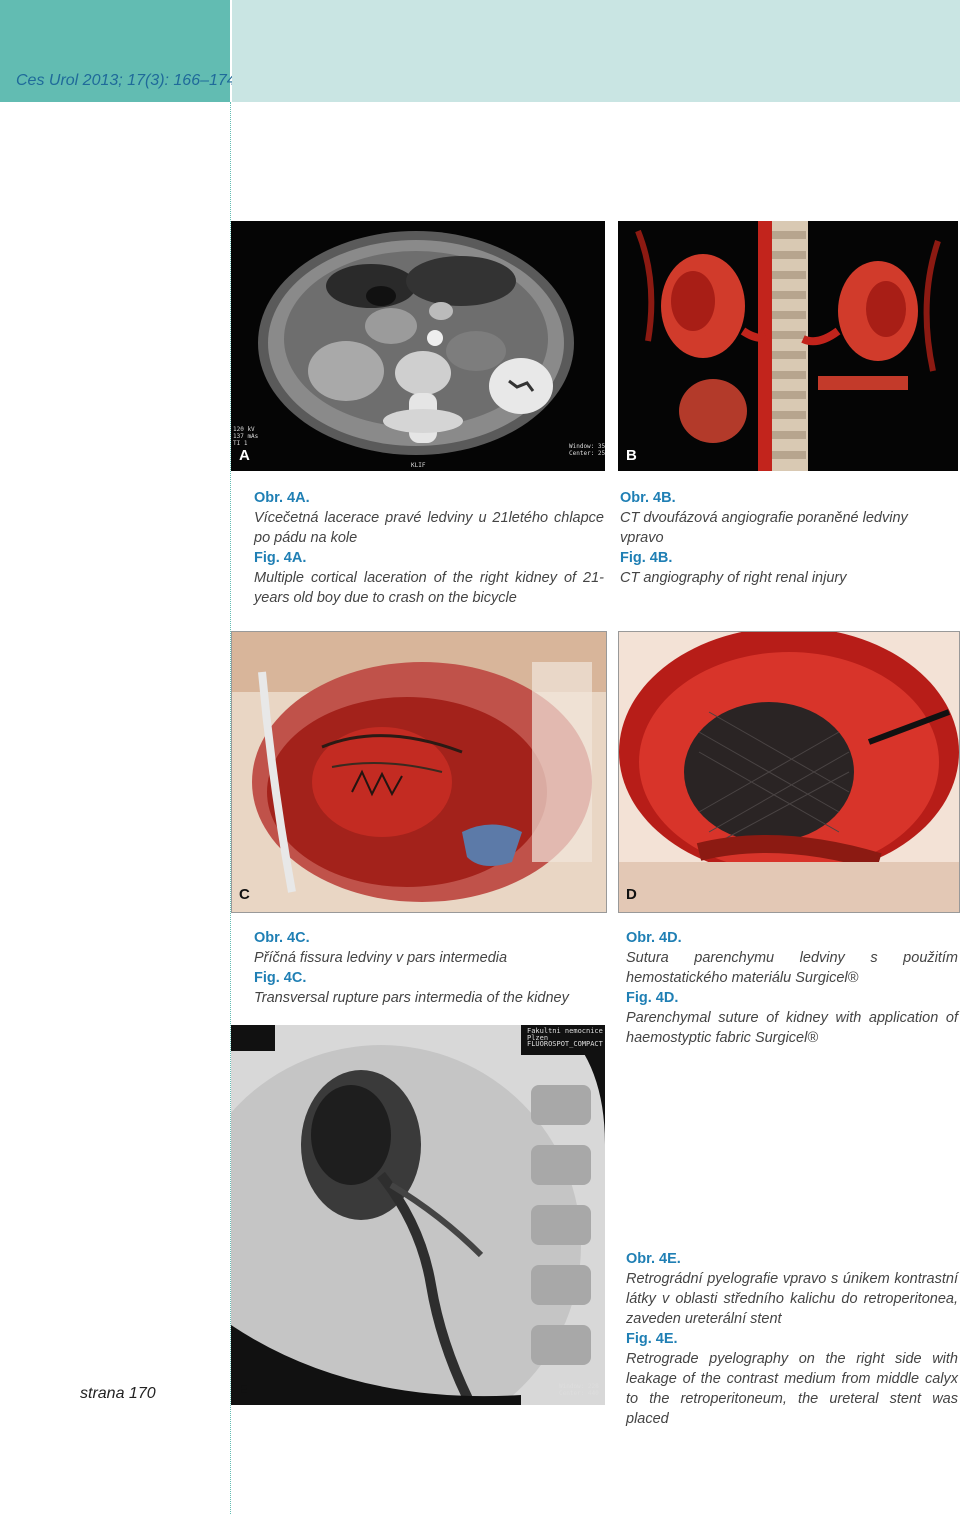 This screenshot has height=1514, width=960. Describe the element at coordinates (652, 998) in the screenshot. I see `caption-4d-fig-label: Fig. 4D.` at that location.